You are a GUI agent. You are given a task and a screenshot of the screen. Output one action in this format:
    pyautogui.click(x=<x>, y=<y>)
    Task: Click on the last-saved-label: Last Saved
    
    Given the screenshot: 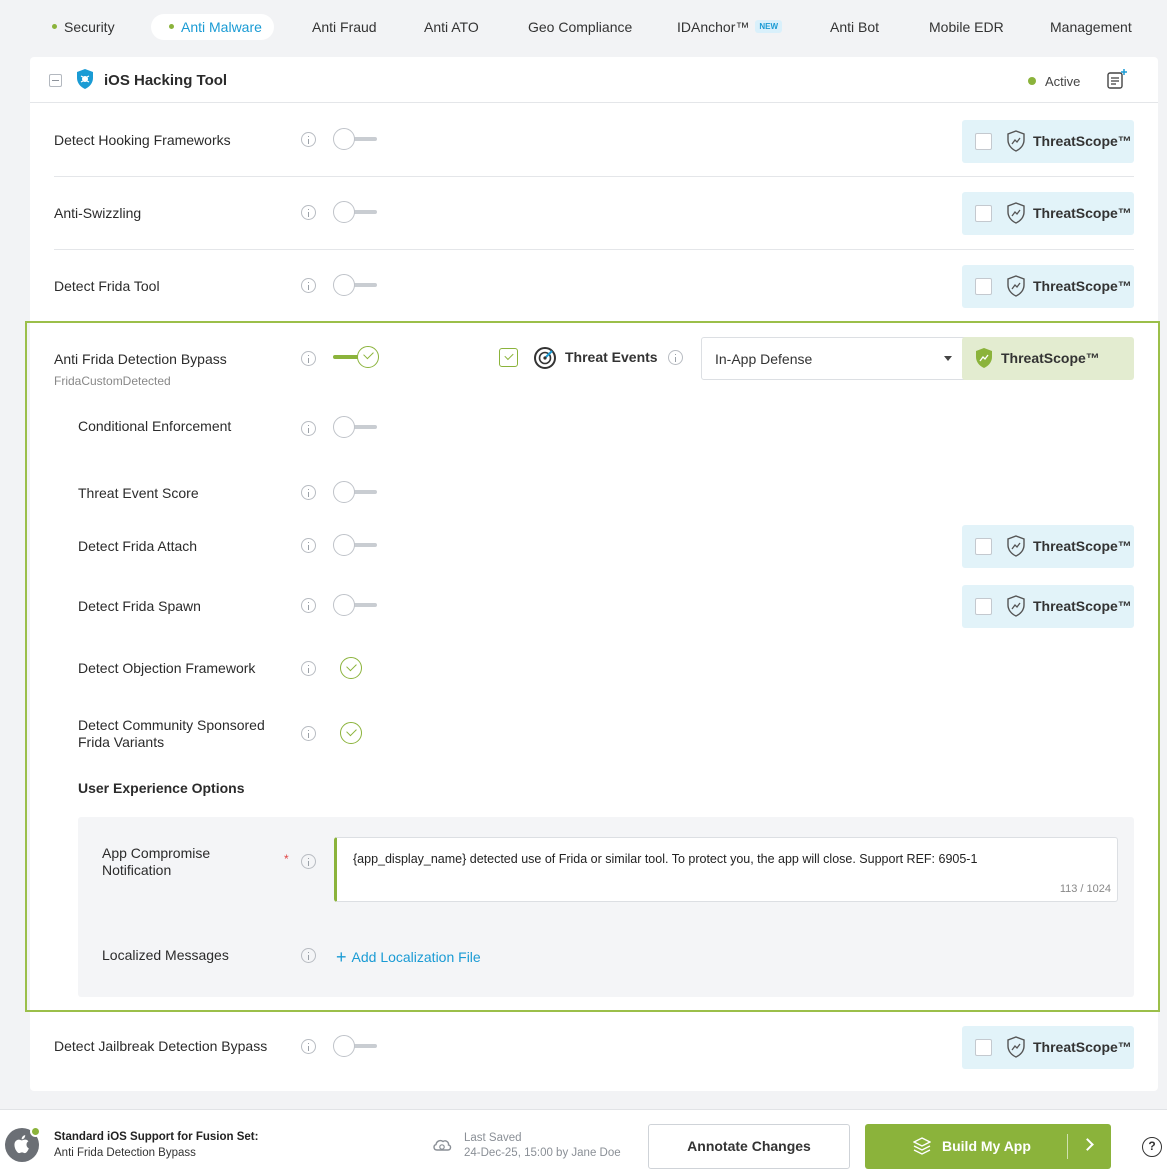 What is the action you would take?
    pyautogui.click(x=493, y=1138)
    